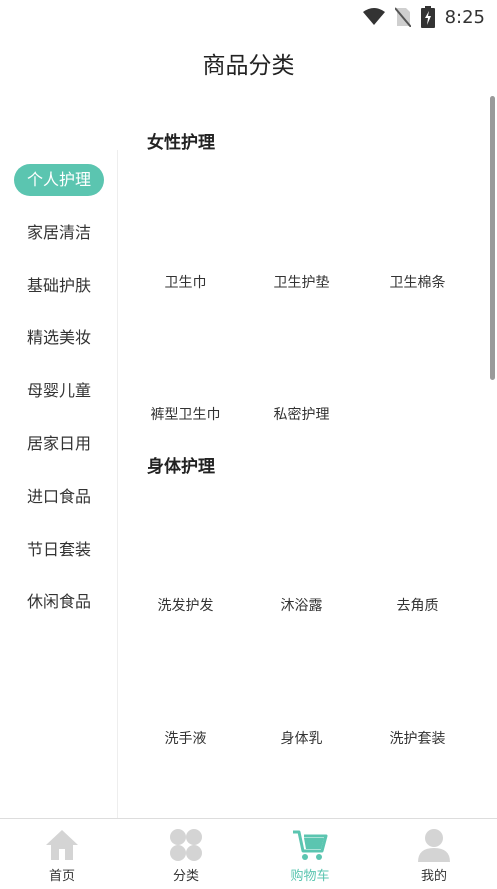 Image resolution: width=497 pixels, height=889 pixels. I want to click on user-icon, so click(434, 845).